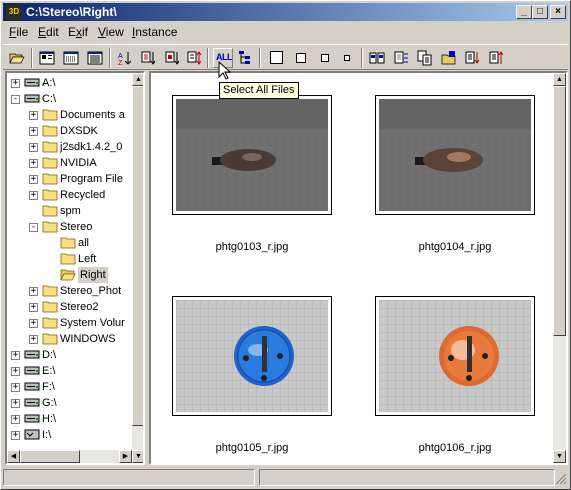 This screenshot has height=490, width=571. What do you see at coordinates (524, 12) in the screenshot?
I see `minimize-button: _` at bounding box center [524, 12].